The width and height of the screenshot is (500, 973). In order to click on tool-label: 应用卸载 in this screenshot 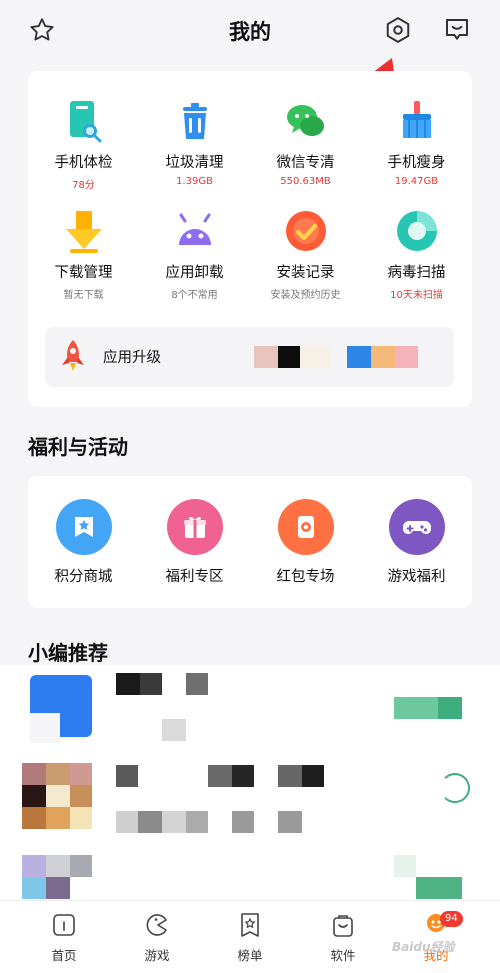, I will do `click(194, 273)`.